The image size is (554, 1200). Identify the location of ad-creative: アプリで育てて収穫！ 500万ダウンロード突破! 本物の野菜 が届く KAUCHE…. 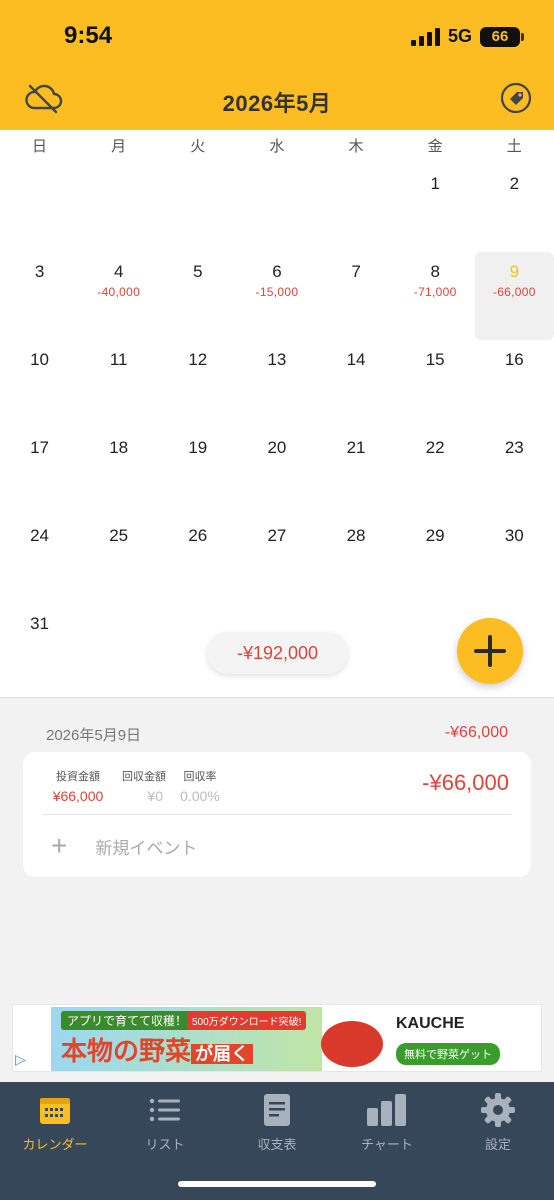
(277, 1039).